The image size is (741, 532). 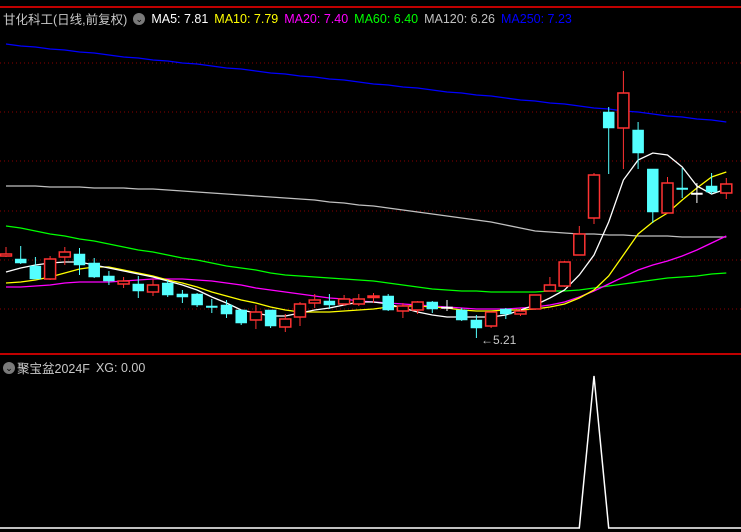 I want to click on xg-value: XG: 0.00, so click(x=120, y=367).